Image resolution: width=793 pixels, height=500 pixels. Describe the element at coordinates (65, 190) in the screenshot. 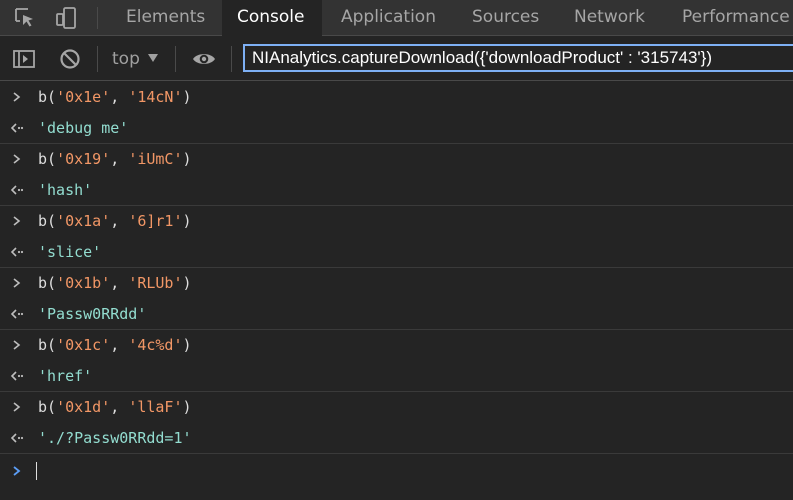

I see `result-value: 'hash'` at that location.